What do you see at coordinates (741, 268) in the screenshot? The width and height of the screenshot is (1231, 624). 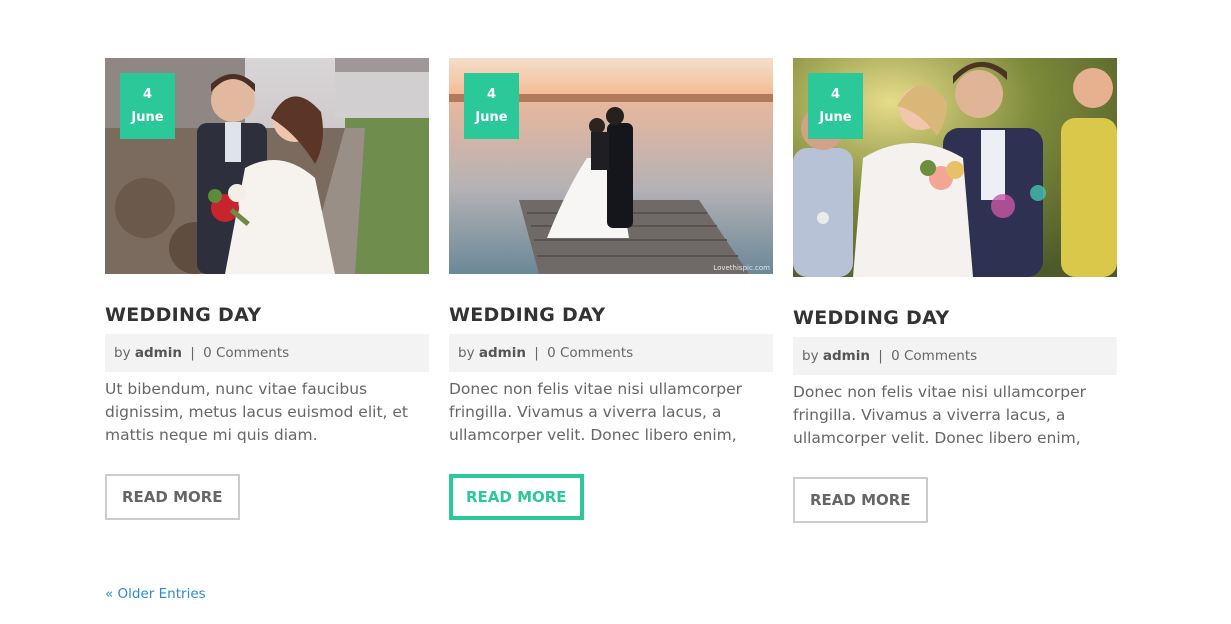 I see `photo-watermark: Lovethispic.com` at bounding box center [741, 268].